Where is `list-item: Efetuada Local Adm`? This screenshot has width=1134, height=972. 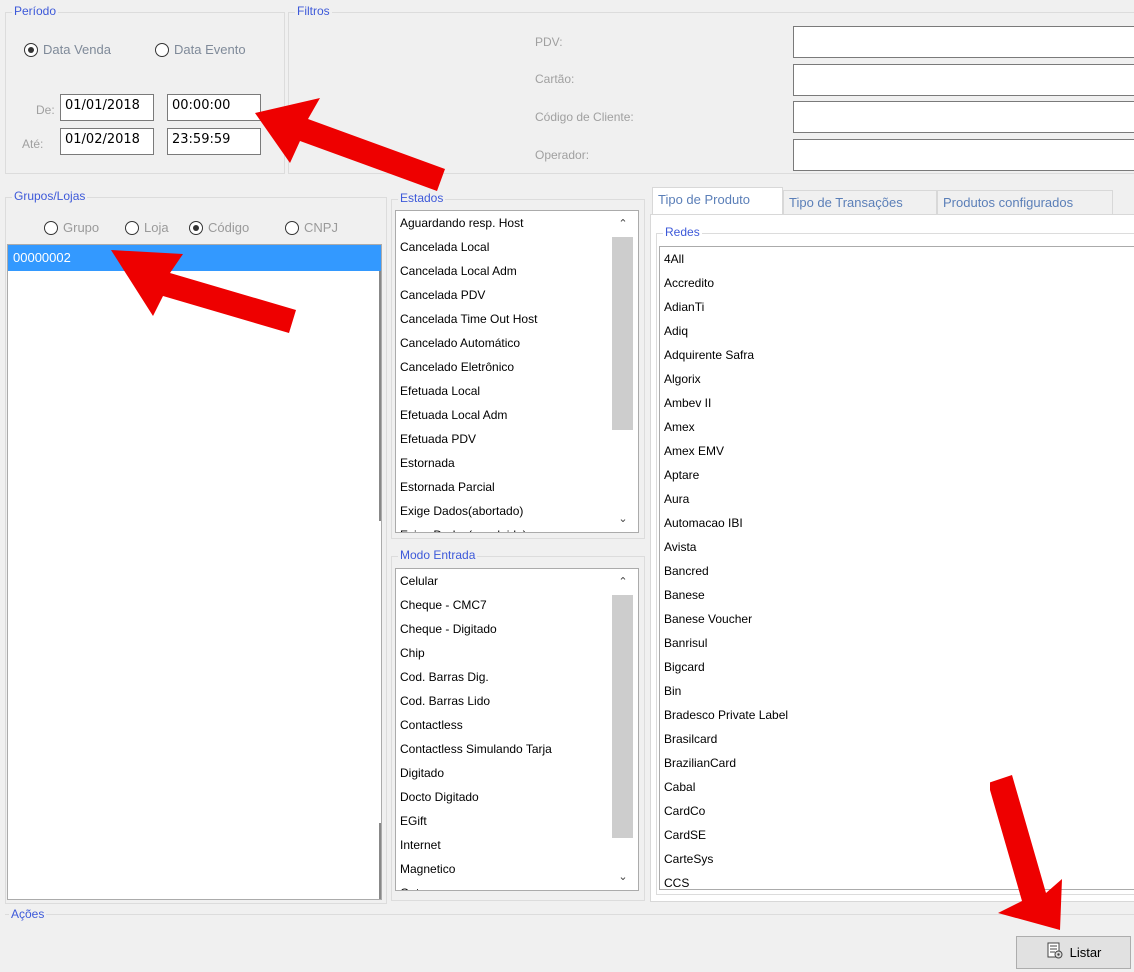
list-item: Efetuada Local Adm is located at coordinates (517, 415).